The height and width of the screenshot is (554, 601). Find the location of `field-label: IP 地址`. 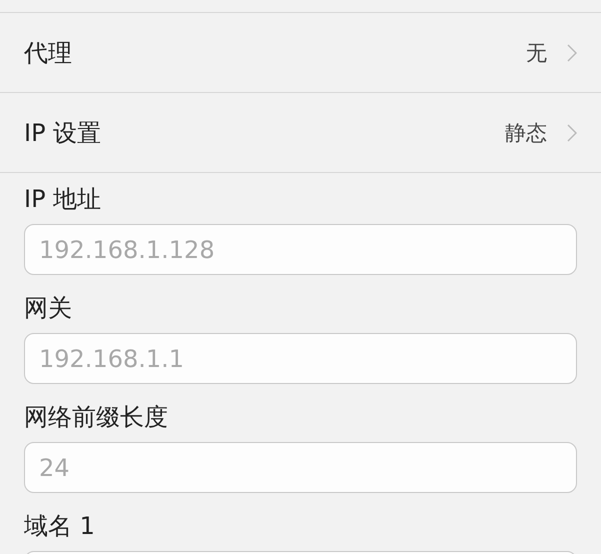

field-label: IP 地址 is located at coordinates (63, 199).